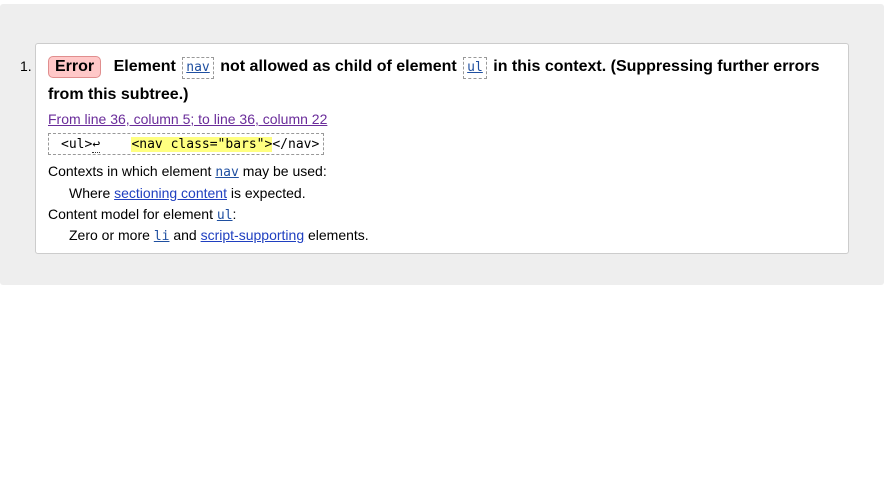  Describe the element at coordinates (162, 236) in the screenshot. I see `li-element-link: li` at that location.